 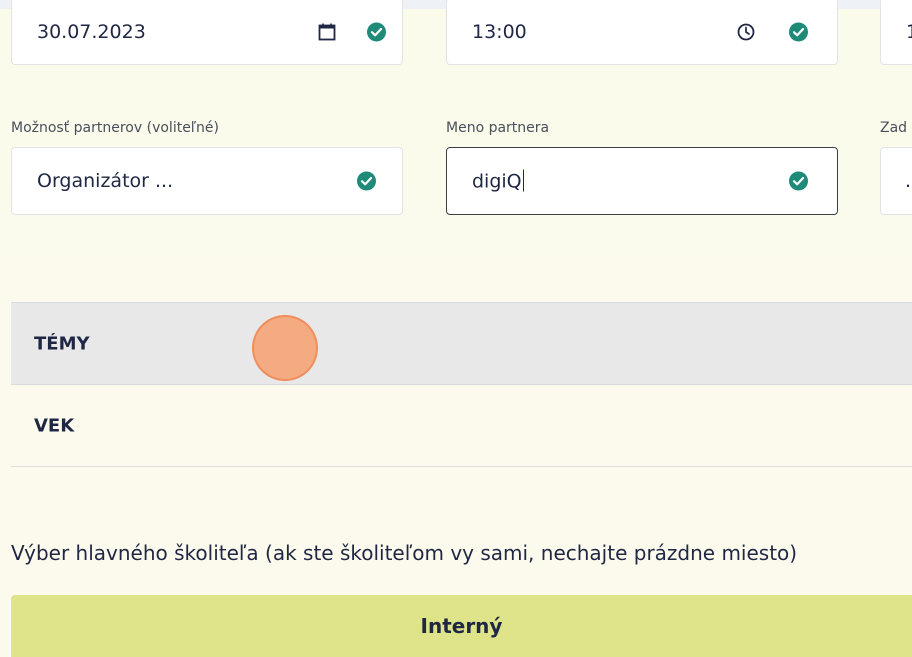 What do you see at coordinates (54, 425) in the screenshot?
I see `accordion-vek-label: VEK` at bounding box center [54, 425].